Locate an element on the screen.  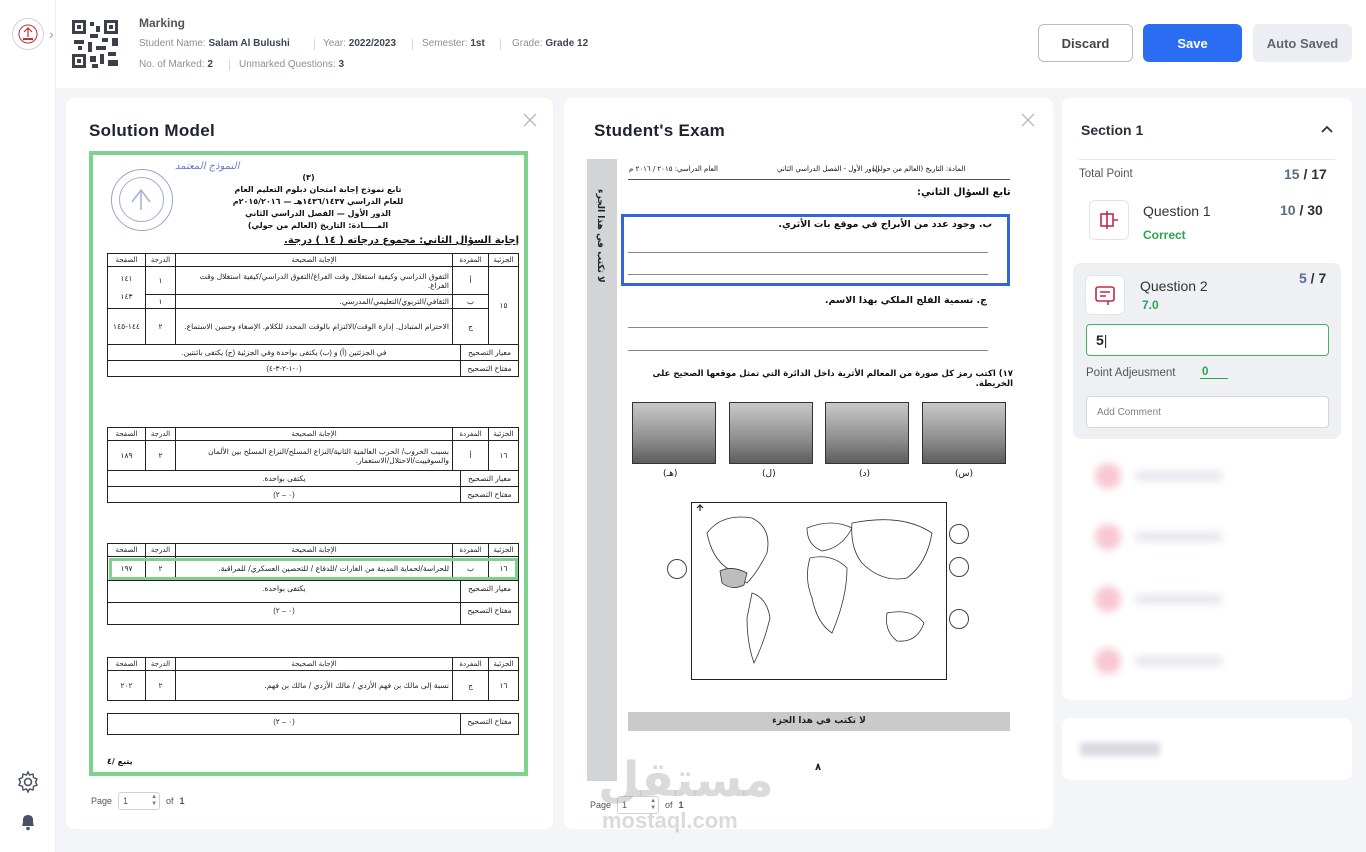
exam-round: الدور الأول - الفصل الدراسي الثاني is located at coordinates (828, 169).